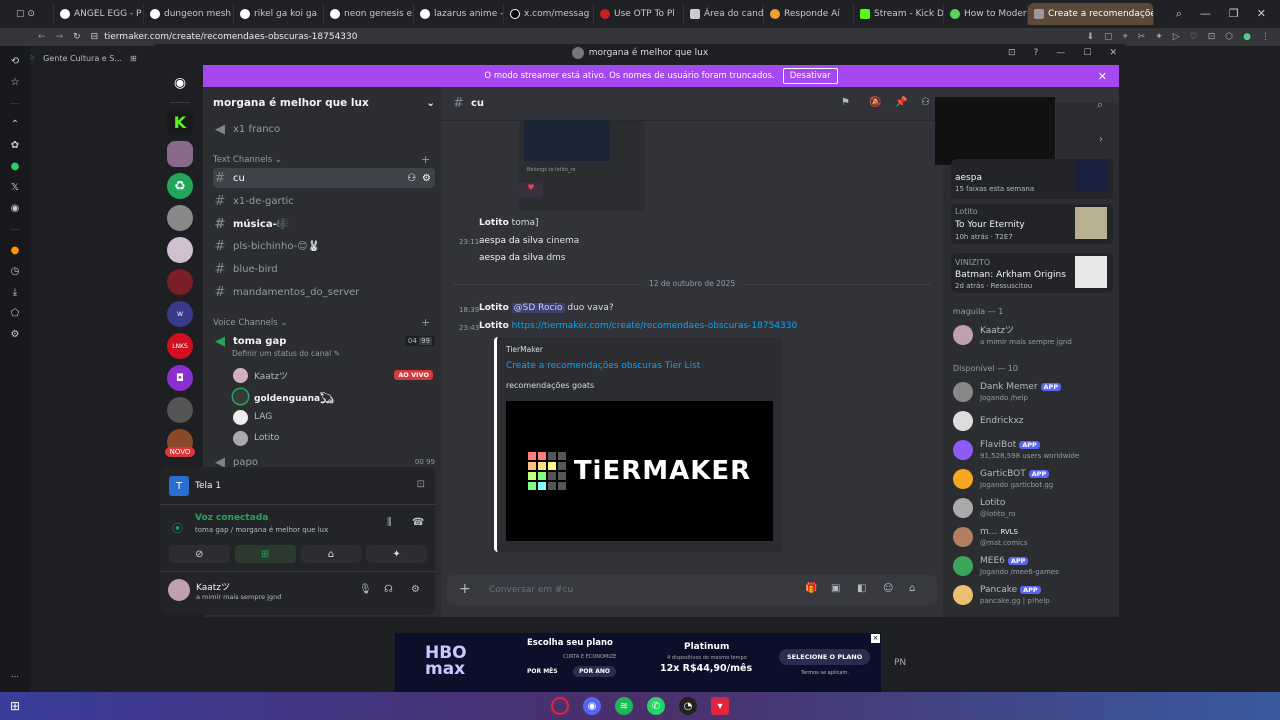 Image resolution: width=1280 pixels, height=720 pixels. Describe the element at coordinates (133, 58) in the screenshot. I see `bookmark-icon: ⊞` at that location.